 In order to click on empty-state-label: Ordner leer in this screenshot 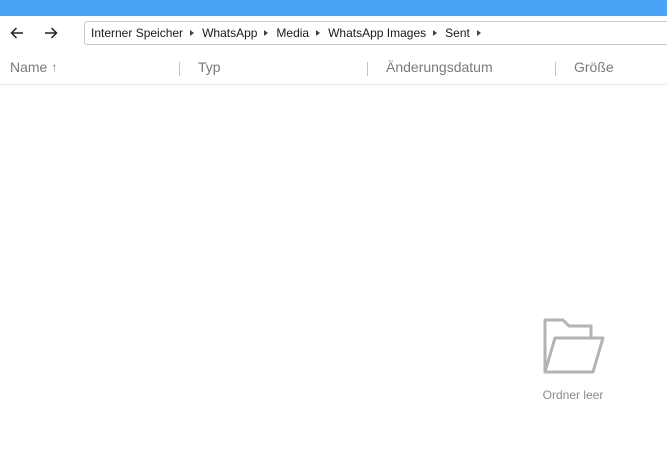, I will do `click(573, 395)`.